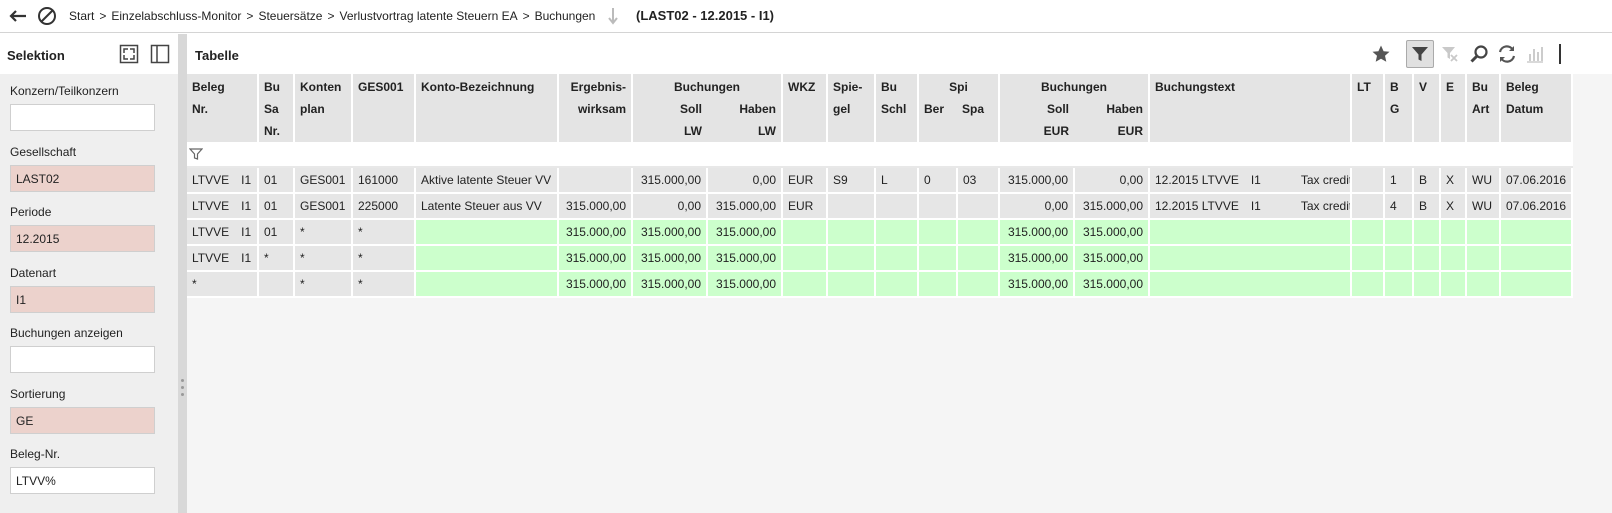  Describe the element at coordinates (1368, 109) in the screenshot. I see `col-lt: LT` at that location.